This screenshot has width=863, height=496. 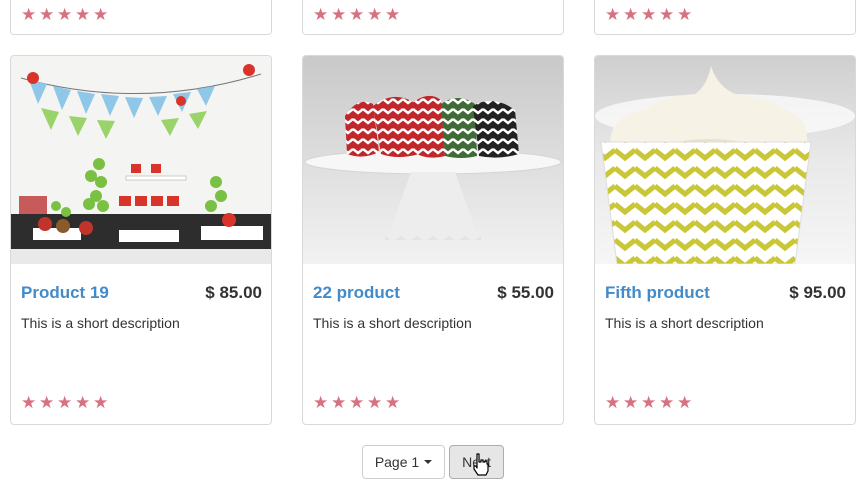 I want to click on product-title-link: 22 product, so click(x=356, y=293).